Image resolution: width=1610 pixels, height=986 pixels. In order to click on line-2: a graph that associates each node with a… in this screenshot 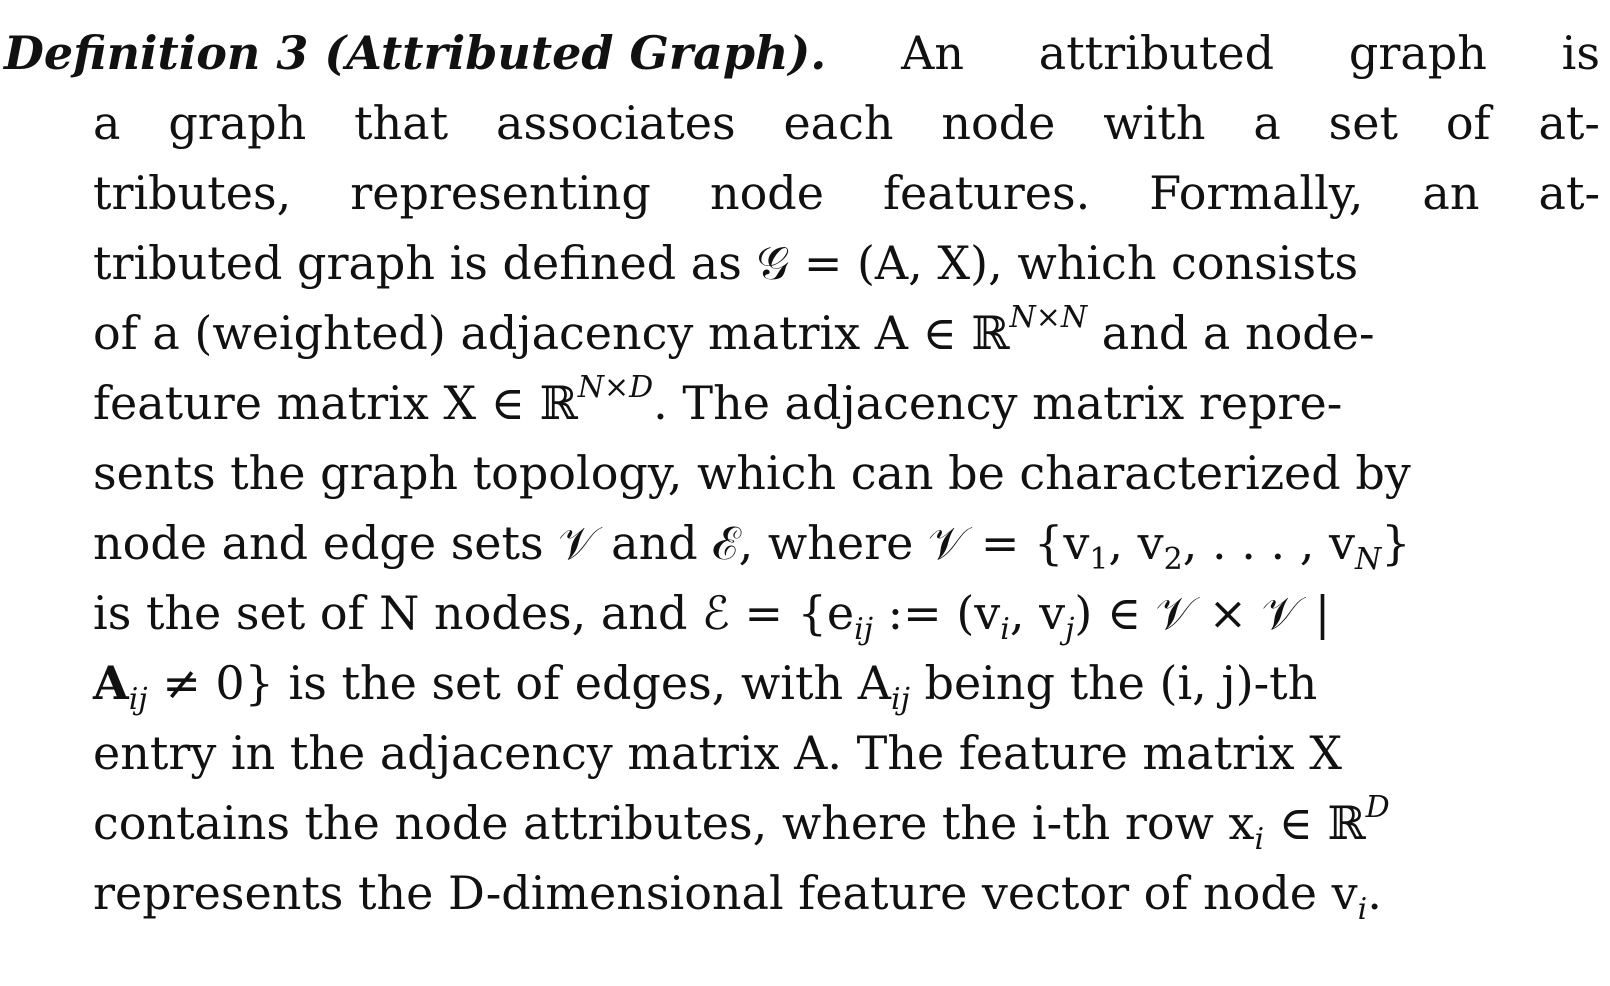, I will do `click(846, 123)`.